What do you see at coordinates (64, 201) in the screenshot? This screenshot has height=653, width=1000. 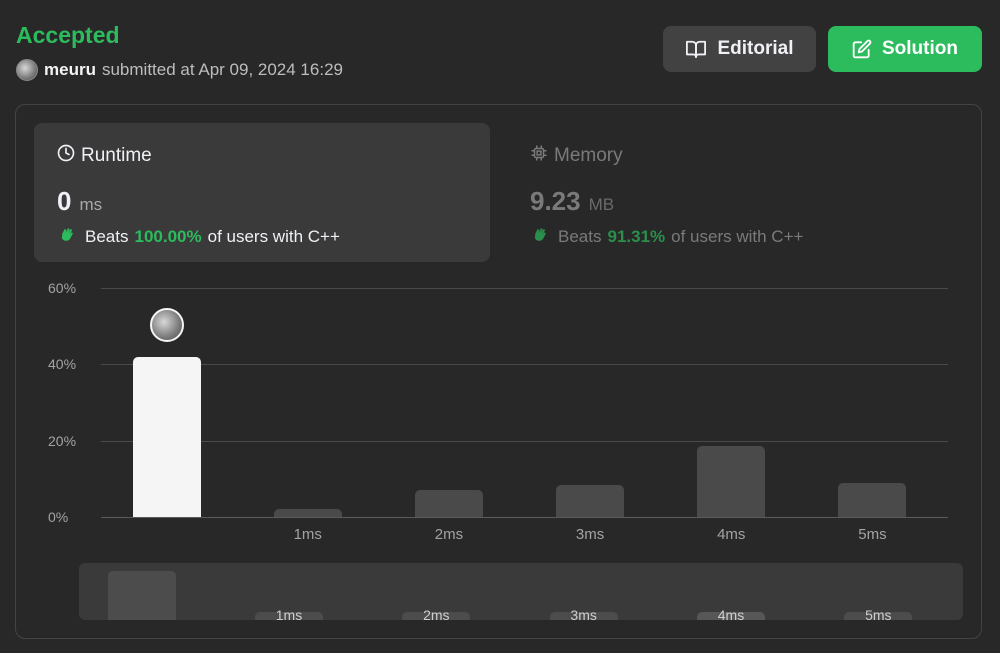 I see `runtime-number: 0` at bounding box center [64, 201].